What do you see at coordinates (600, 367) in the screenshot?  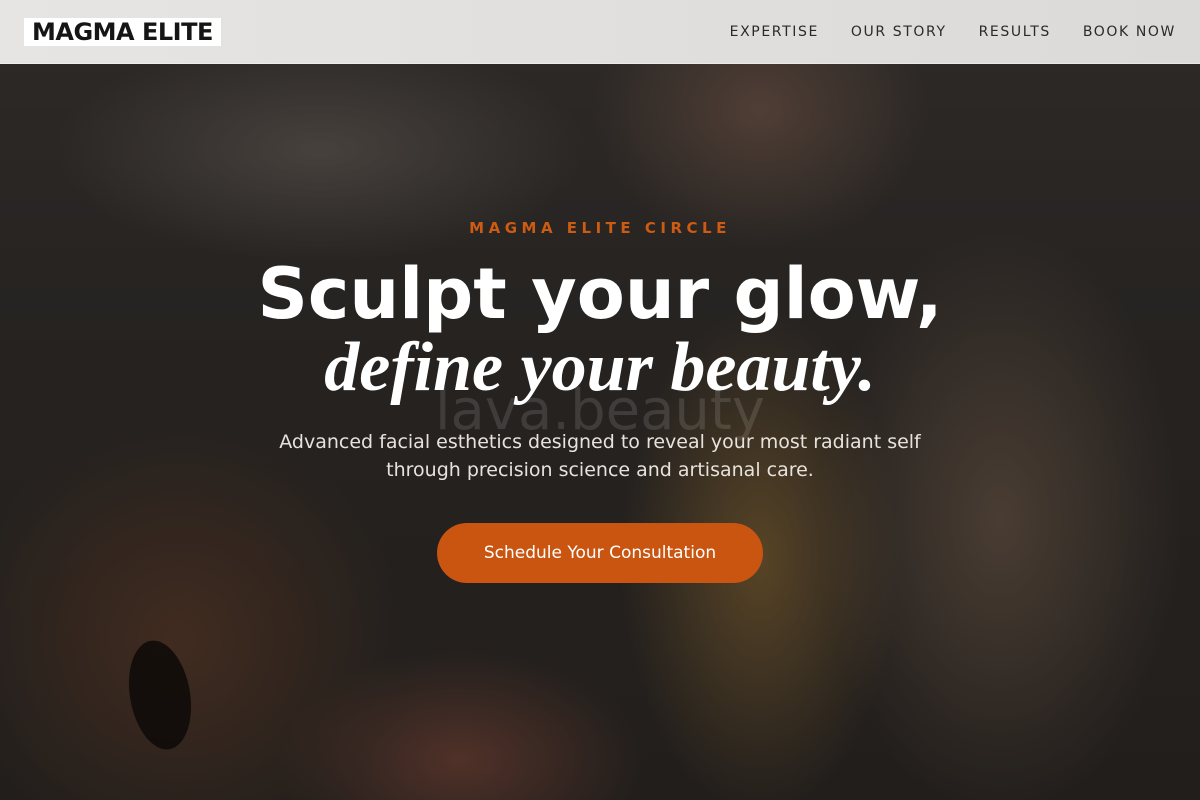 I see `hero-headline-line2: define your beauty.` at bounding box center [600, 367].